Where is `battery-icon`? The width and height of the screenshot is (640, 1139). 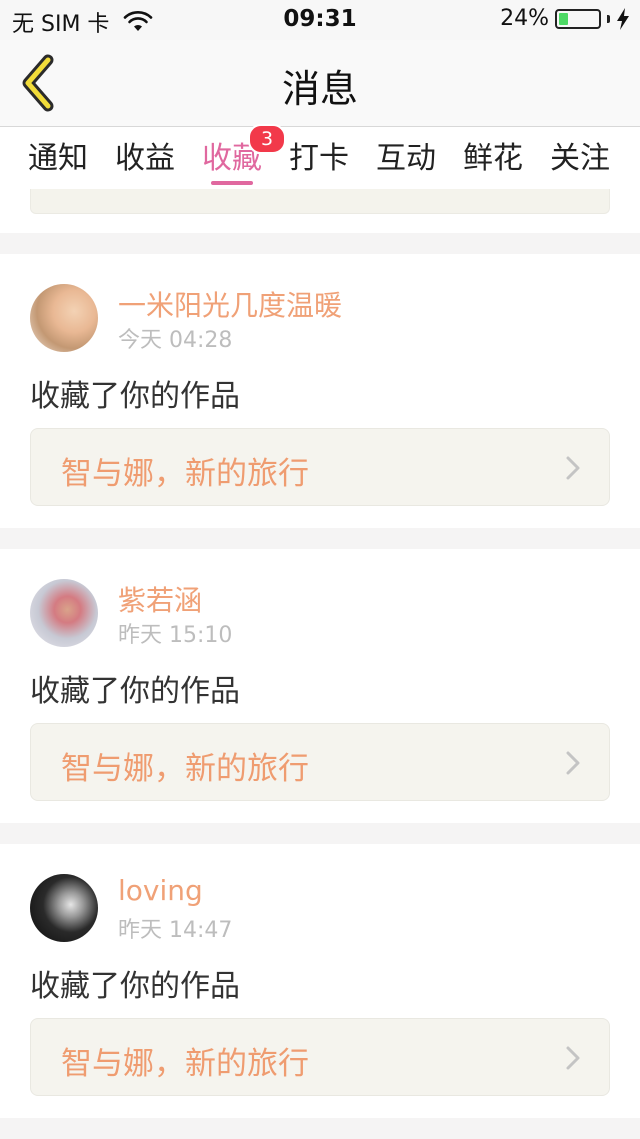
battery-icon is located at coordinates (578, 18).